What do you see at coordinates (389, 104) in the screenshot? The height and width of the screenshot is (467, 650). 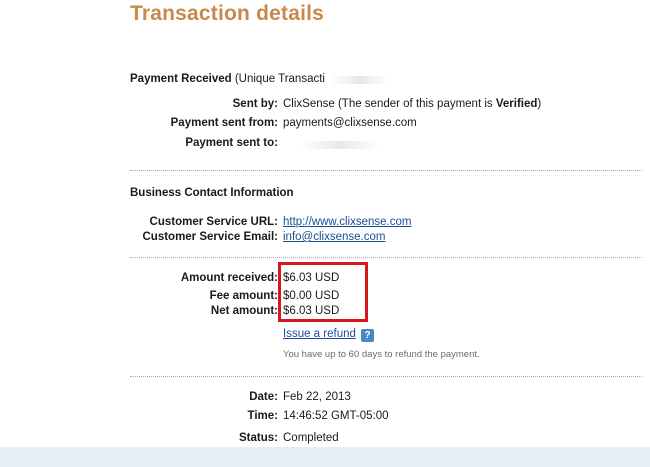 I see `sent-by-text: ClixSense (The sender of this payment is` at bounding box center [389, 104].